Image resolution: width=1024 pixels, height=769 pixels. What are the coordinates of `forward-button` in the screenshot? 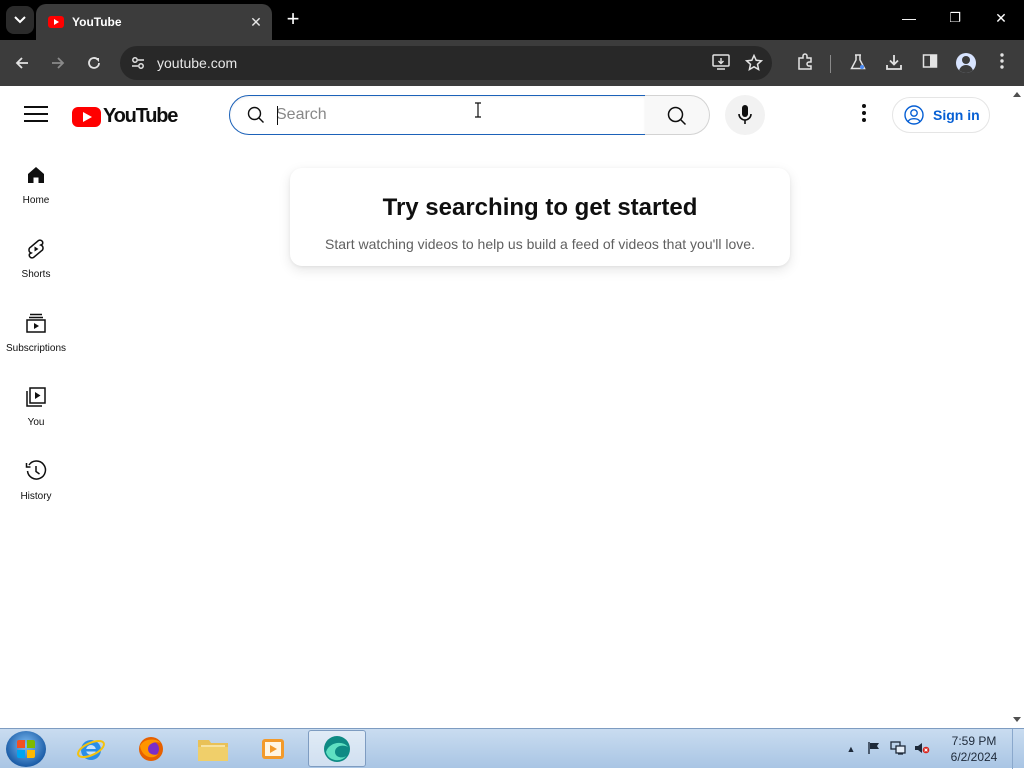 It's located at (58, 63).